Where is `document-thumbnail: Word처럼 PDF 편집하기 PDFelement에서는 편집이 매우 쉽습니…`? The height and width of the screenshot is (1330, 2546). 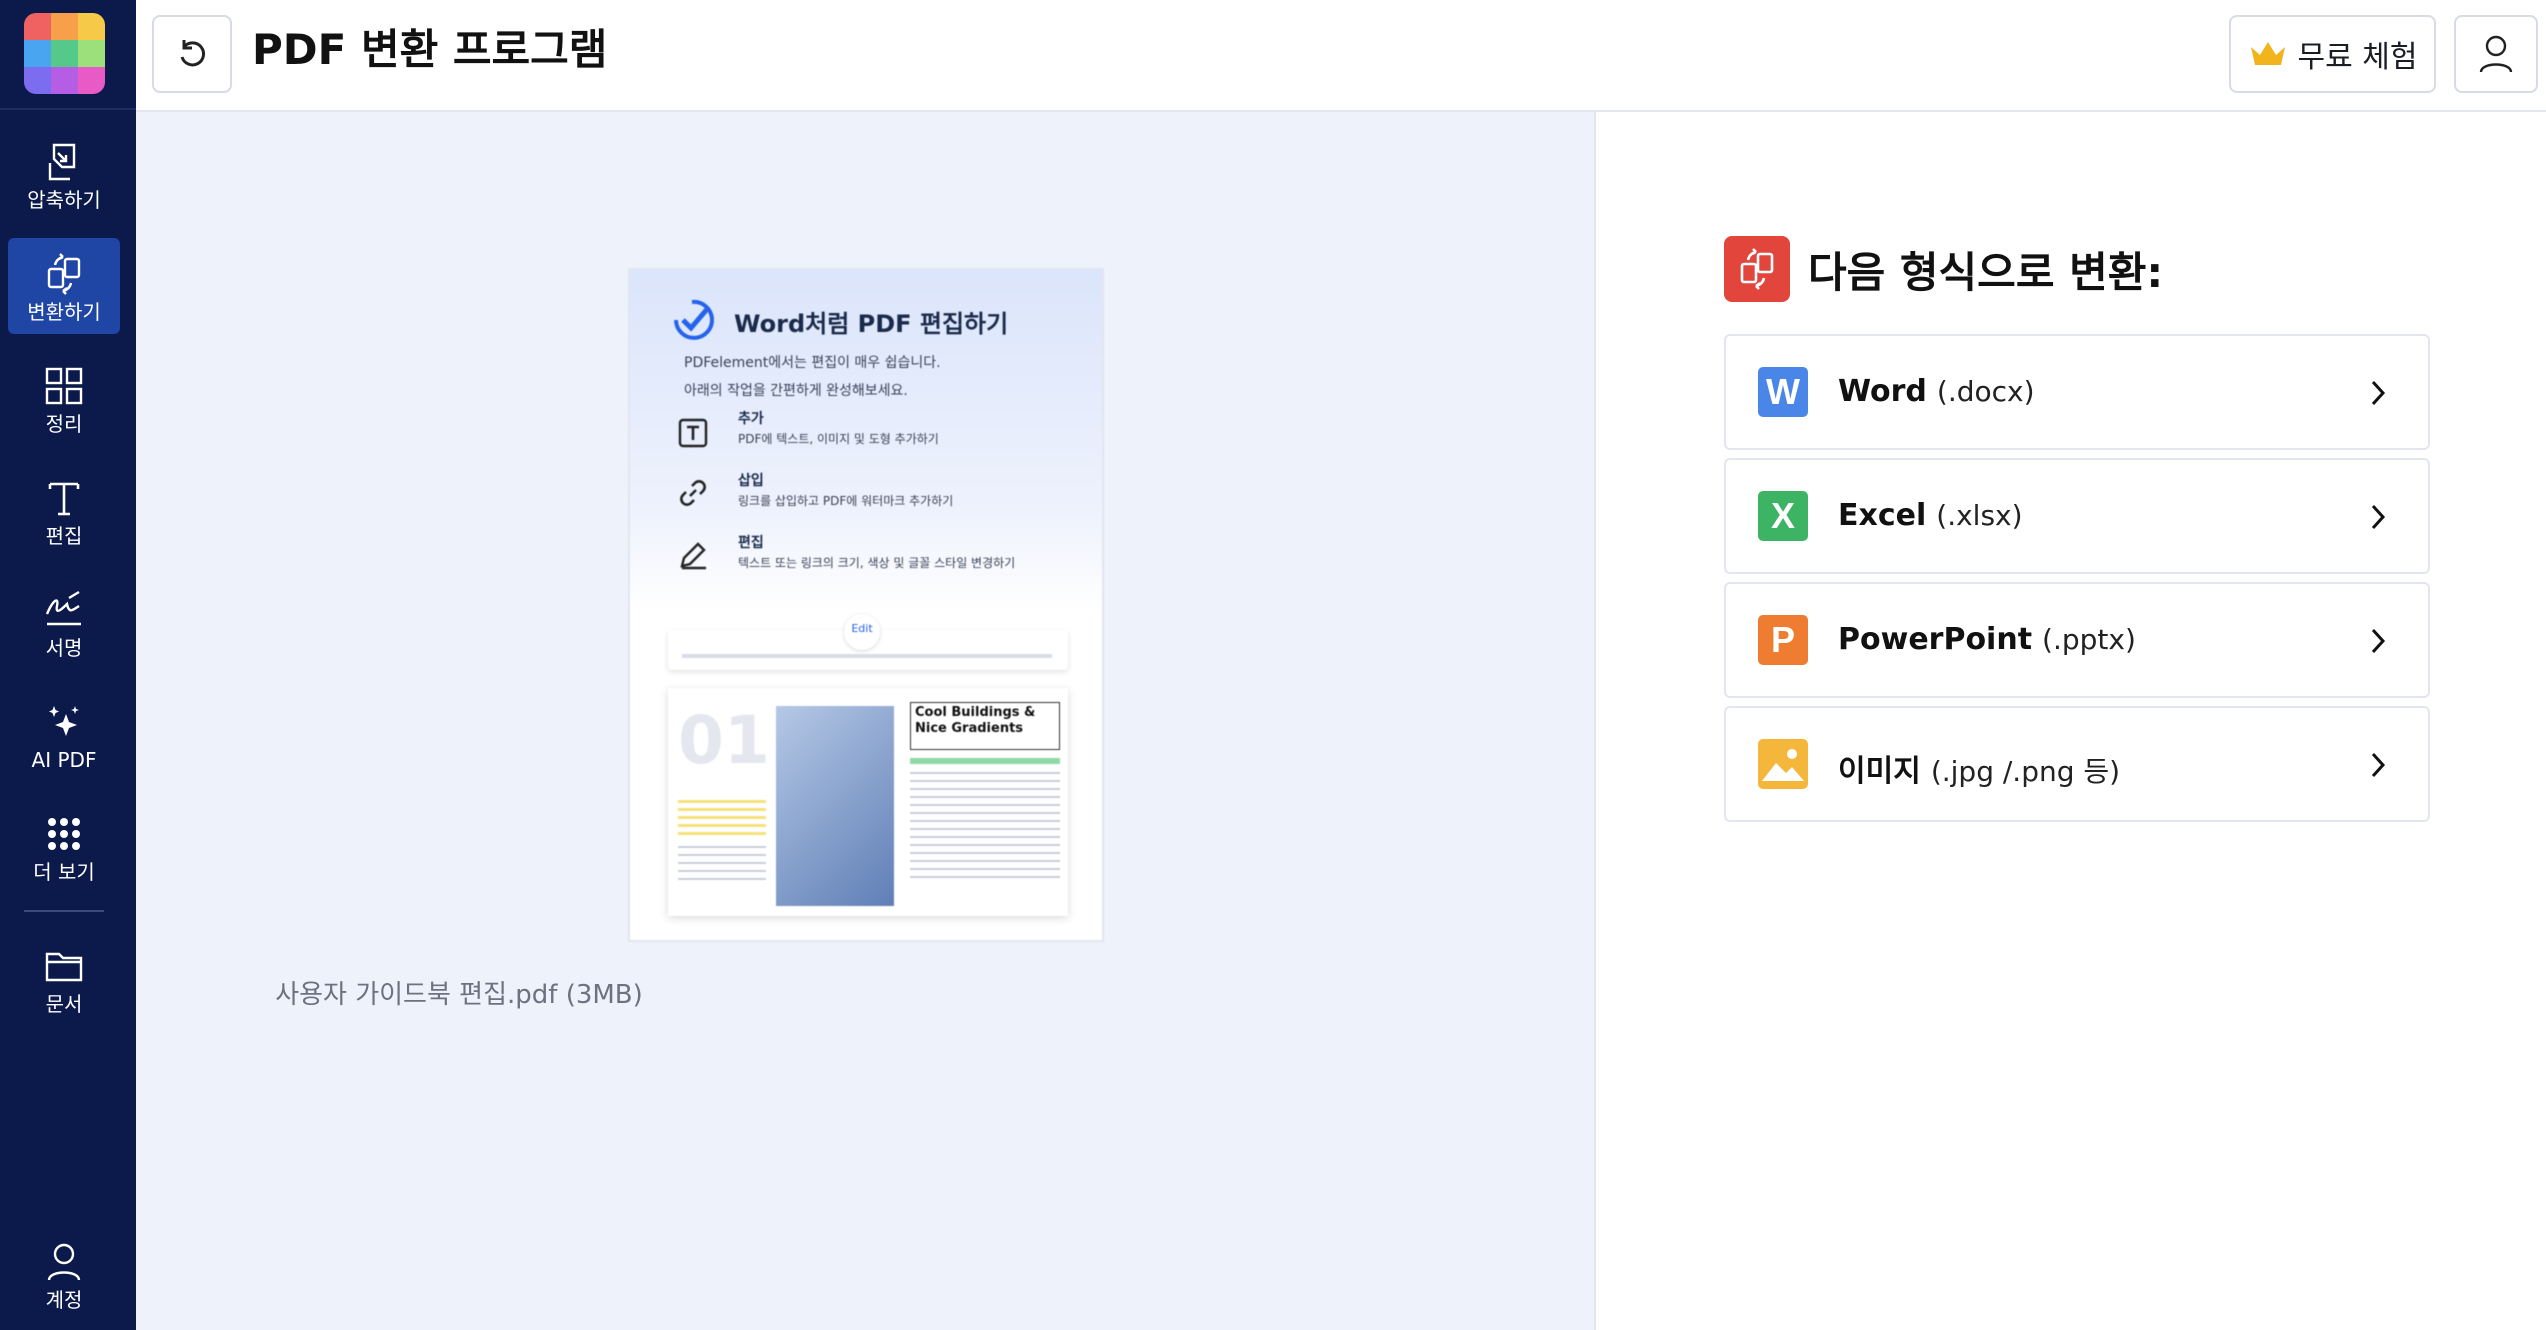
document-thumbnail: Word처럼 PDF 편집하기 PDFelement에서는 편집이 매우 쉽습니… is located at coordinates (866, 605).